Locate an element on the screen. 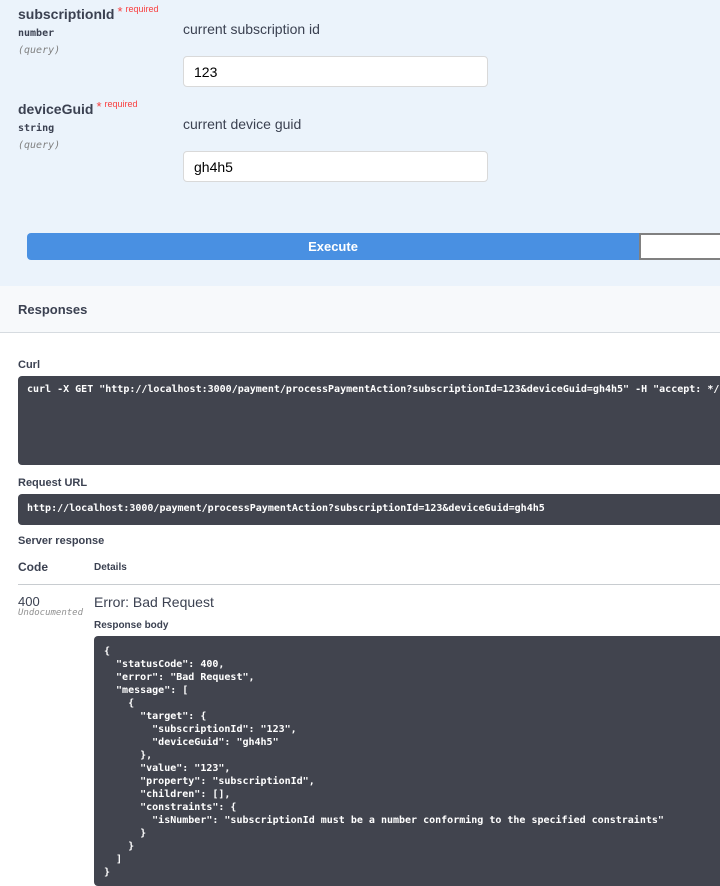  table-divider is located at coordinates (369, 584).